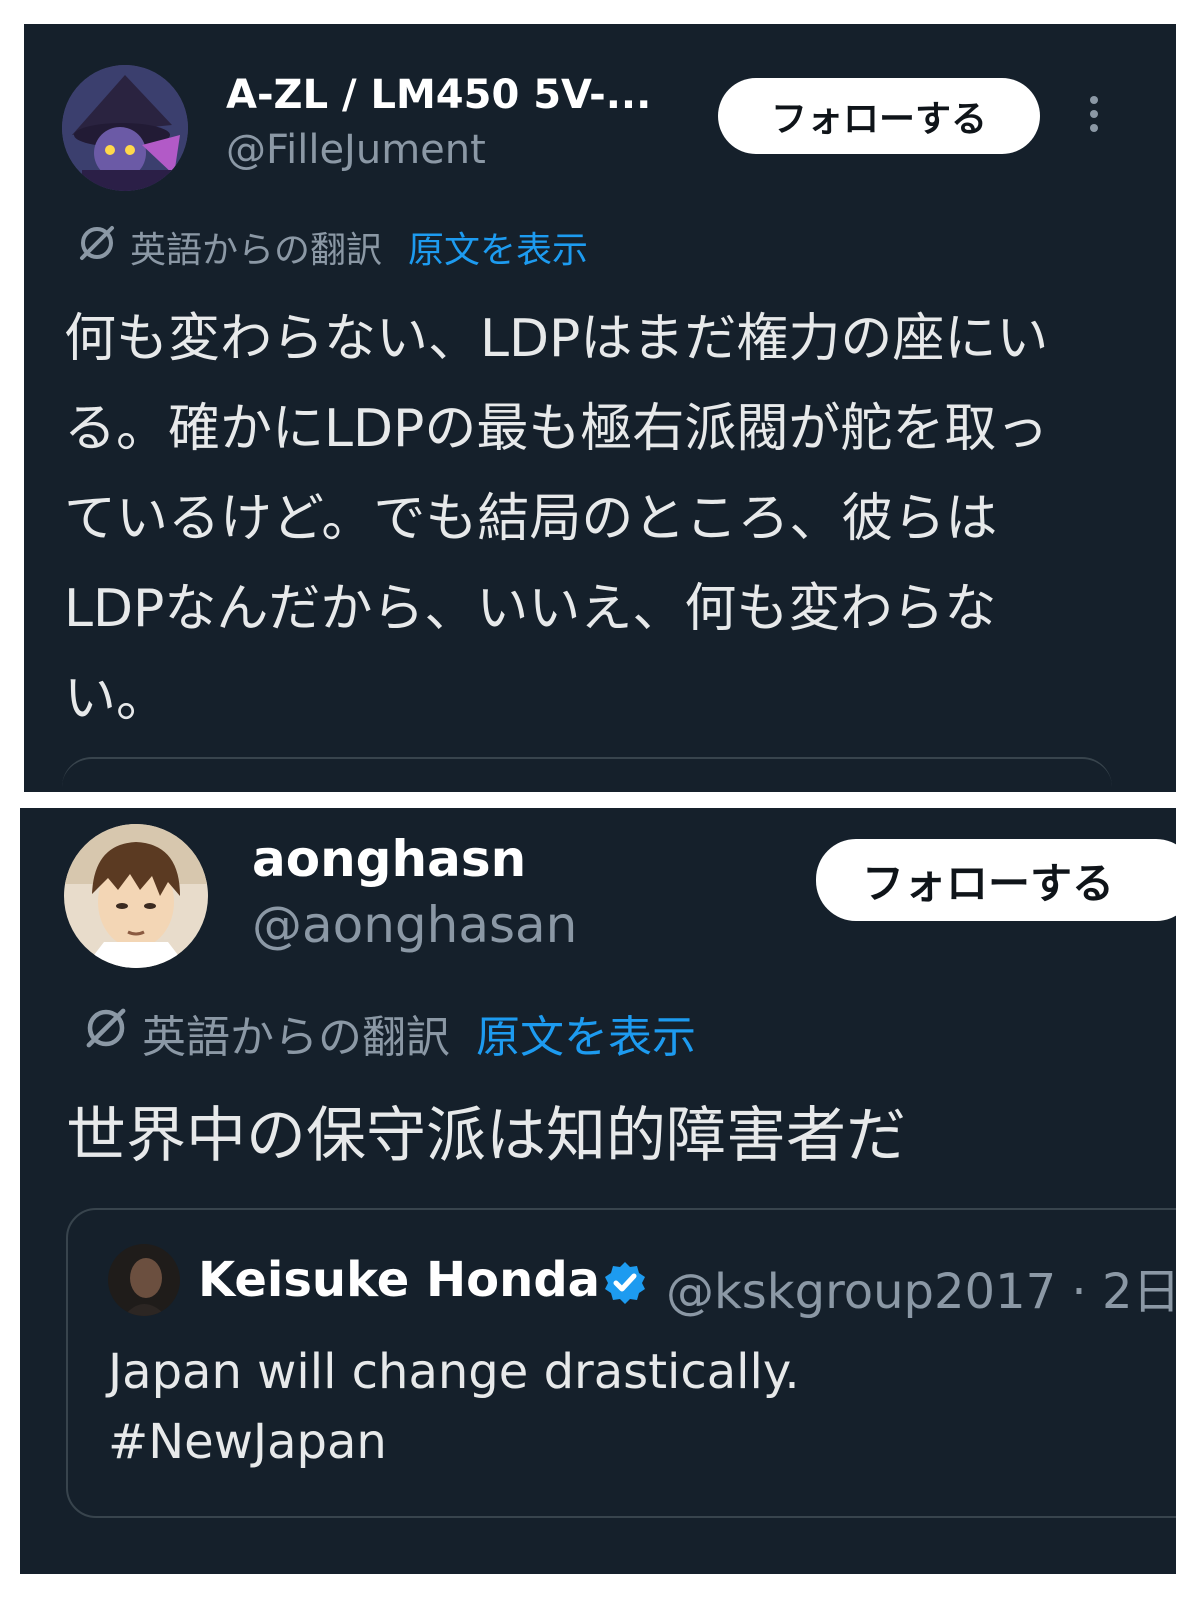 Image resolution: width=1200 pixels, height=1598 pixels. I want to click on more-vertical-icon, so click(1094, 117).